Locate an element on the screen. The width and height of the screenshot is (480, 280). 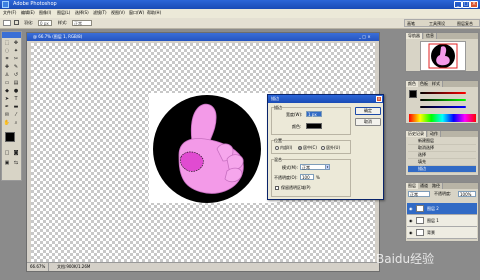
eraser-tool-icon: ▭ is located at coordinates (7, 83).